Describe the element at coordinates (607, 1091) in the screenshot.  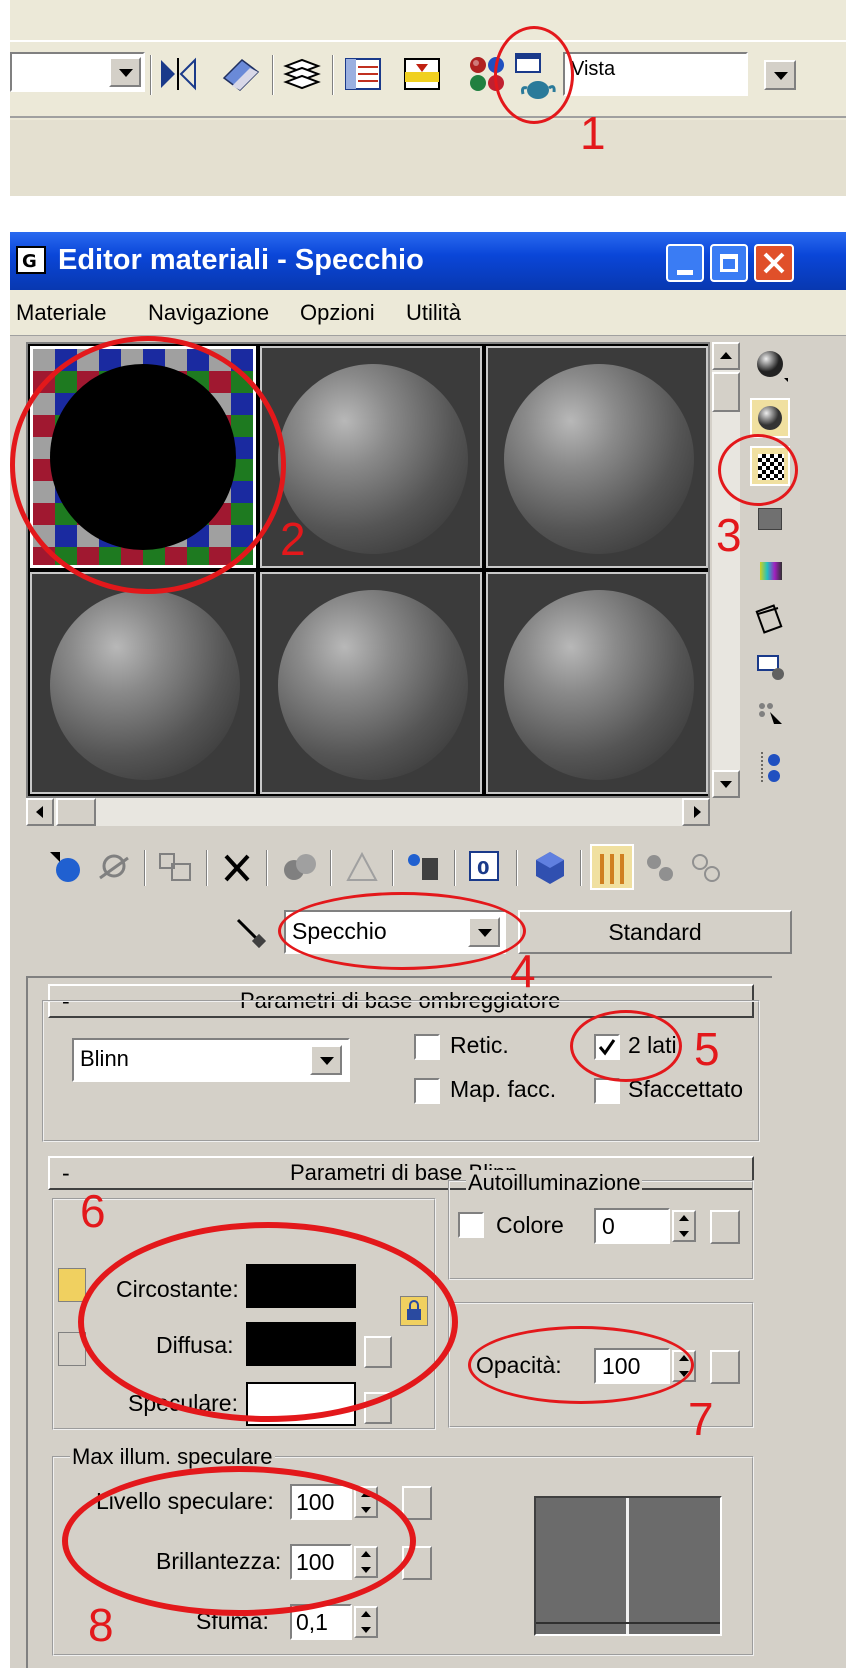
I see `faceted-checkbox` at that location.